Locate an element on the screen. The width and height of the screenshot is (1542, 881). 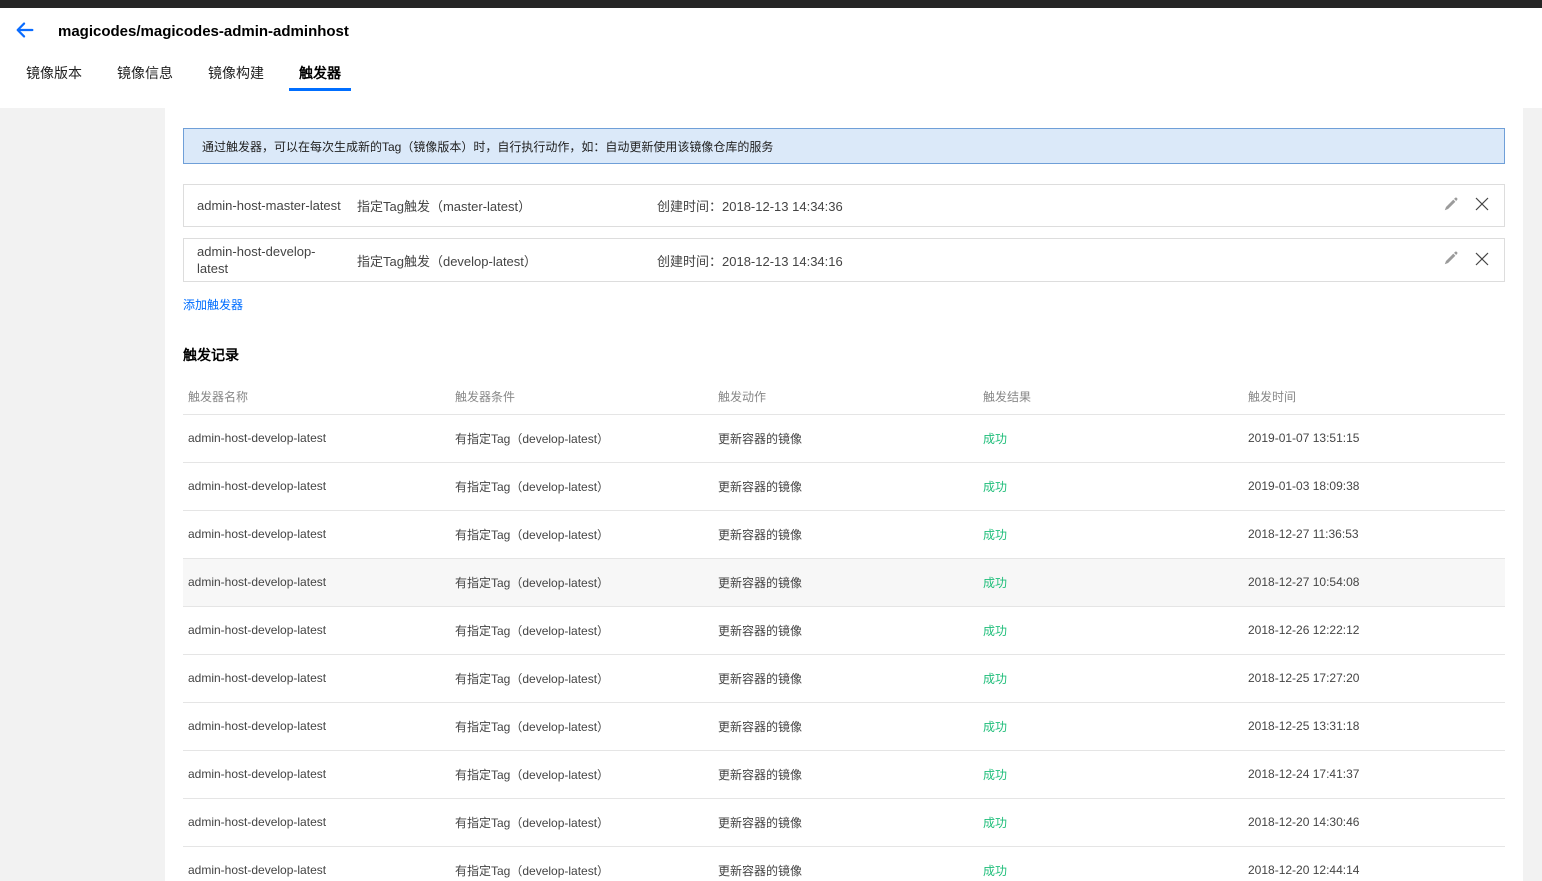
tab-bar: 镜像版本 镜像信息 镜像构建 触发器 is located at coordinates (771, 73).